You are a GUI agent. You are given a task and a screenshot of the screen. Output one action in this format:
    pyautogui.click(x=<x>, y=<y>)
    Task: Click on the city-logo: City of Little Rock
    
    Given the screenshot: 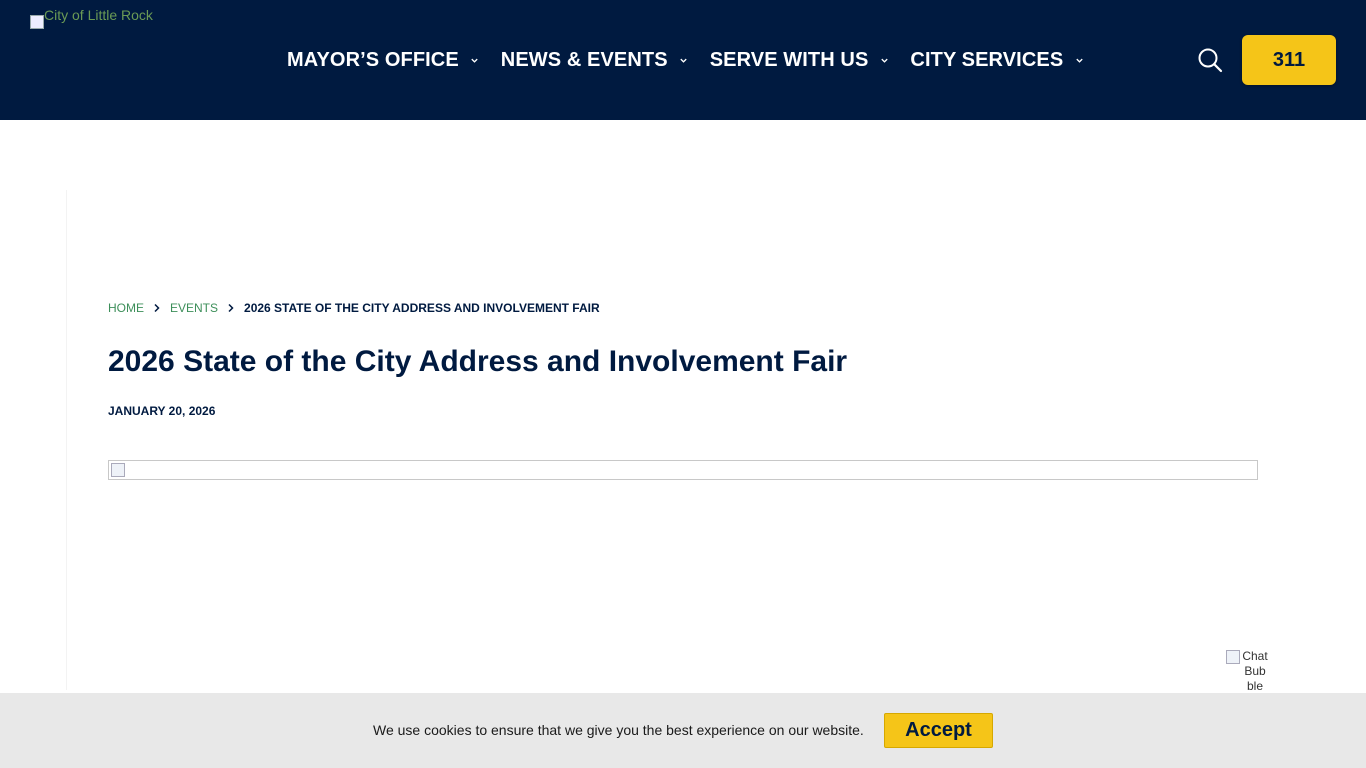 What is the action you would take?
    pyautogui.click(x=91, y=20)
    